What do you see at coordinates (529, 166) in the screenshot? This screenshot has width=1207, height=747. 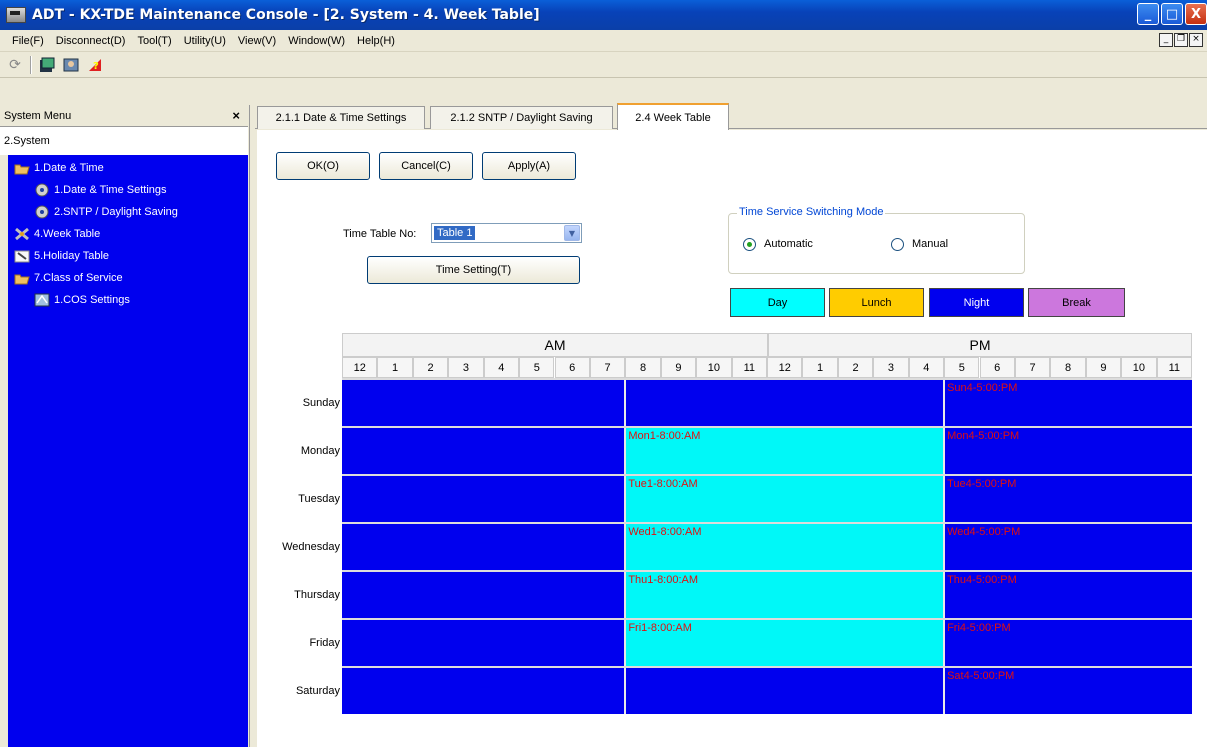 I see `apply-button: Apply(A)` at bounding box center [529, 166].